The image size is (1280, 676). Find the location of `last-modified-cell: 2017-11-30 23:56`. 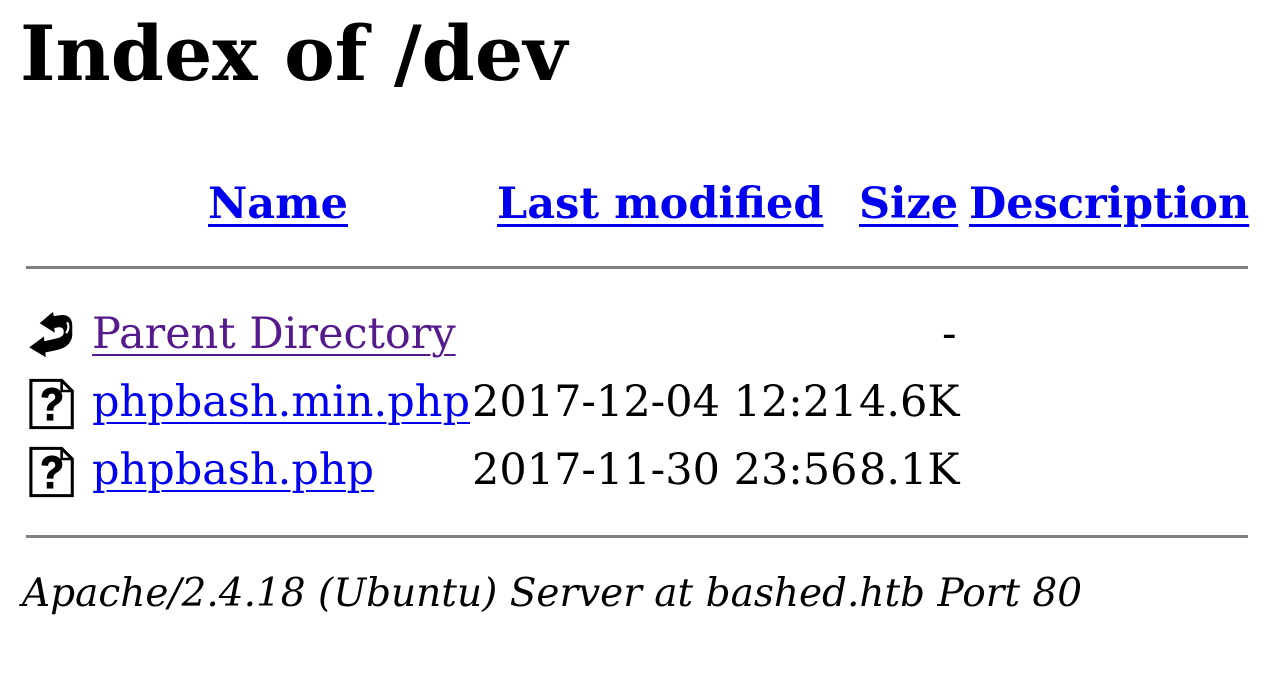

last-modified-cell: 2017-11-30 23:56 is located at coordinates (665, 470).